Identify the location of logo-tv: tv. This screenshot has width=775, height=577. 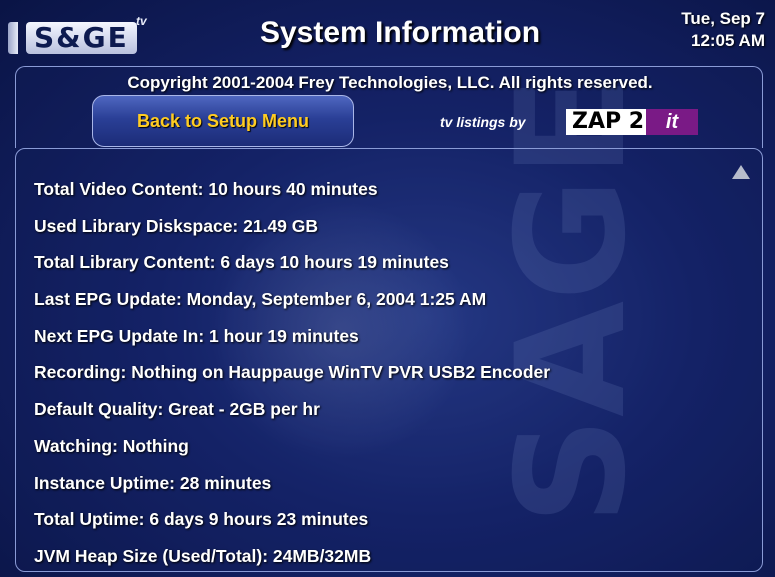
(141, 21).